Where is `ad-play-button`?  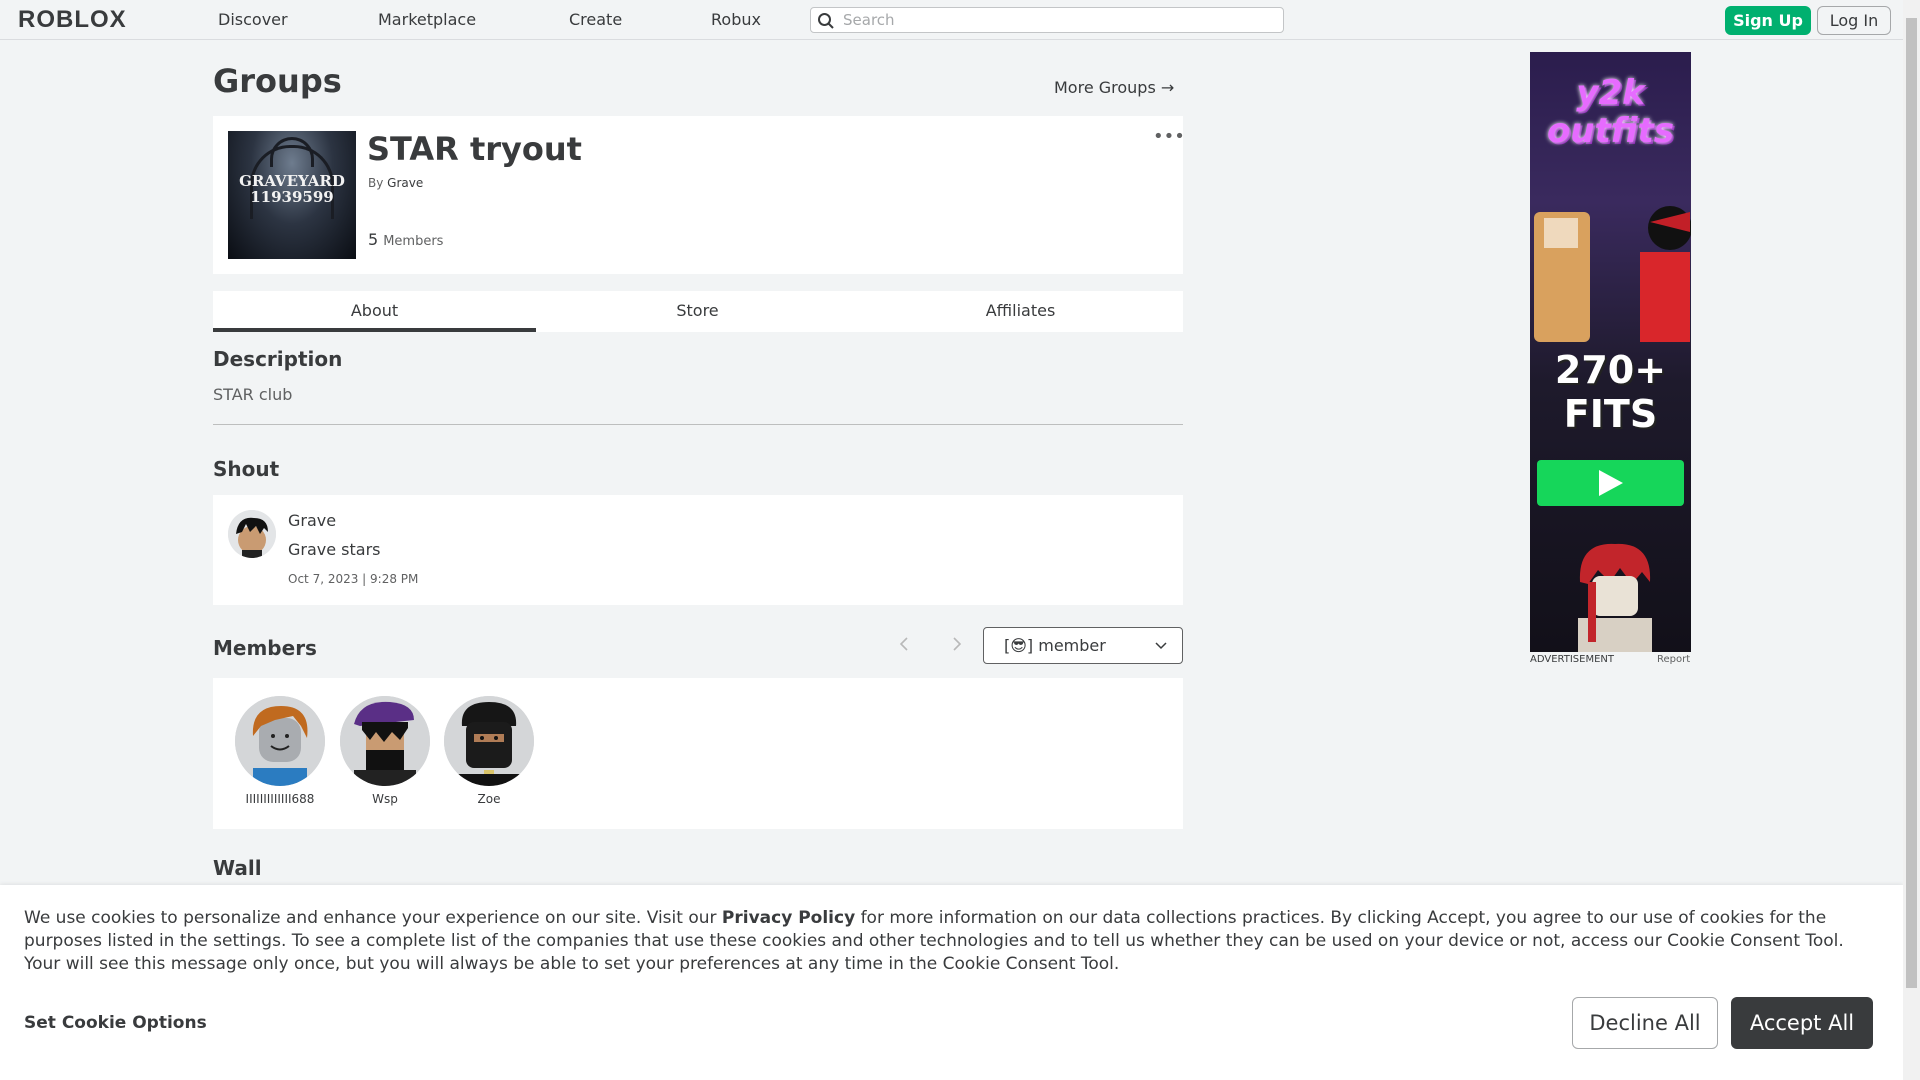
ad-play-button is located at coordinates (1610, 483).